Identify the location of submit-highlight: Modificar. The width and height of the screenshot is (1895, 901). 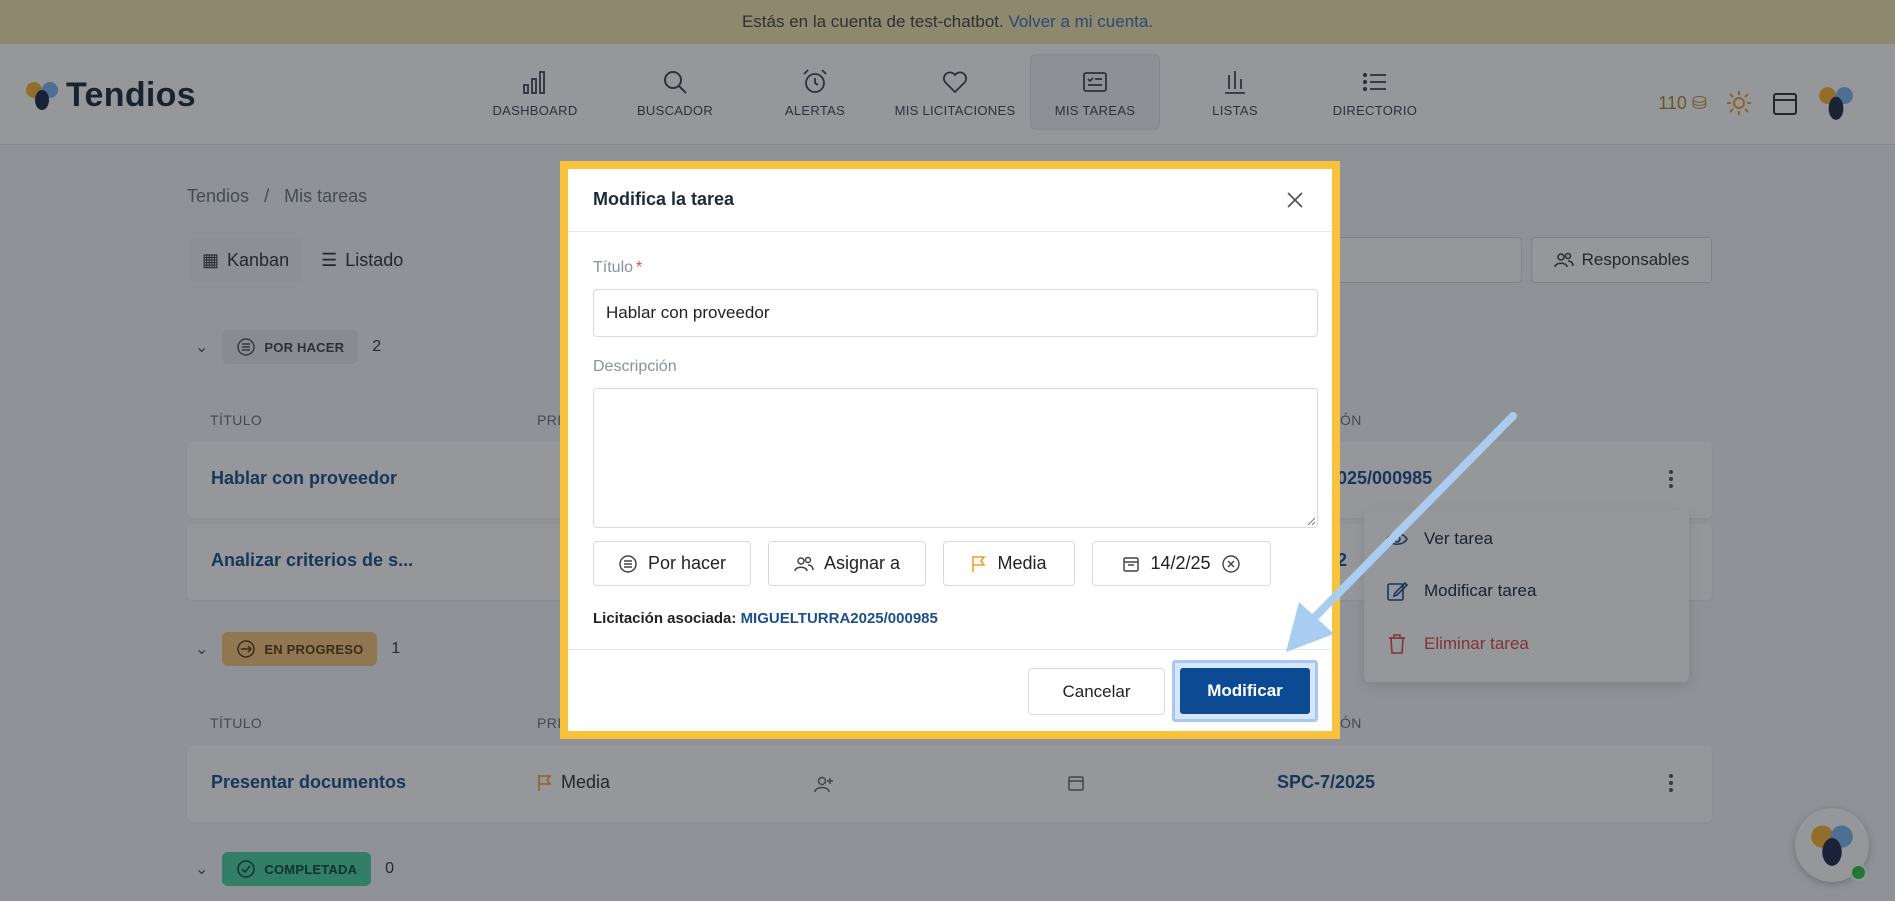
(1245, 691).